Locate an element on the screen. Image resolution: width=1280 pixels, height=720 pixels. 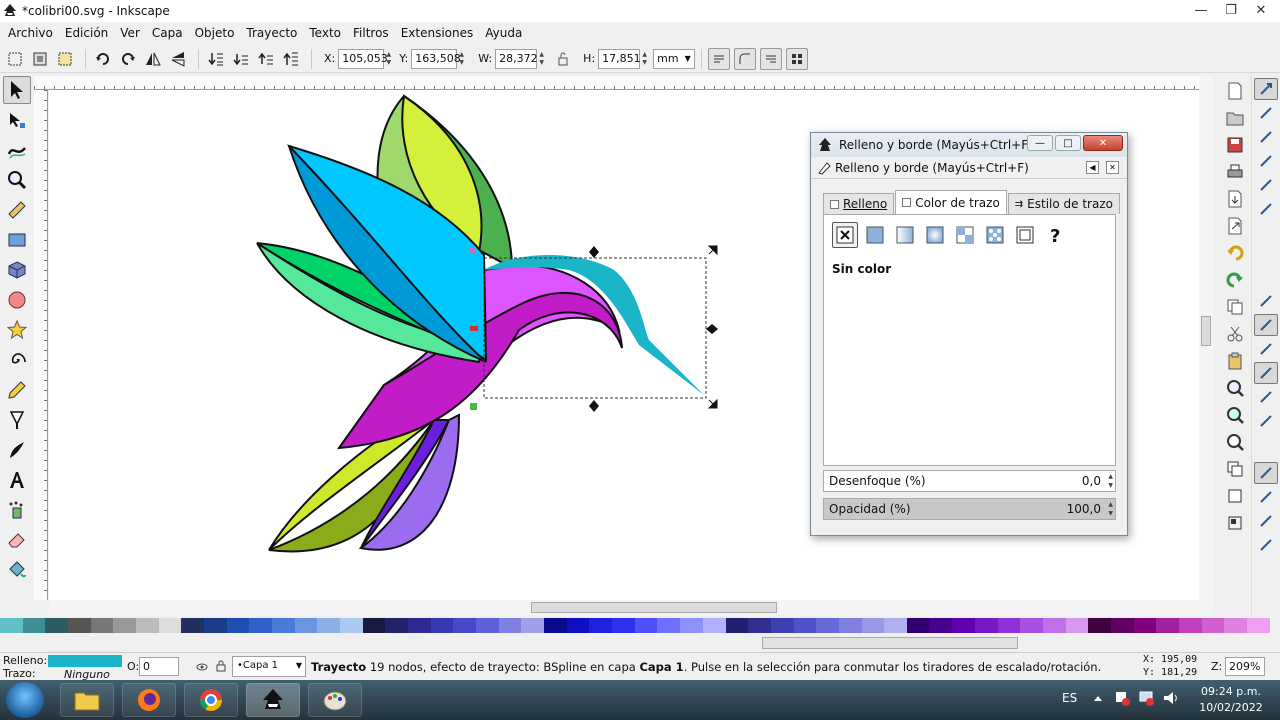
dialog-title-bar: Relleno y borde (Mayús+Ctrl+F) — □ ✕ is located at coordinates (969, 145).